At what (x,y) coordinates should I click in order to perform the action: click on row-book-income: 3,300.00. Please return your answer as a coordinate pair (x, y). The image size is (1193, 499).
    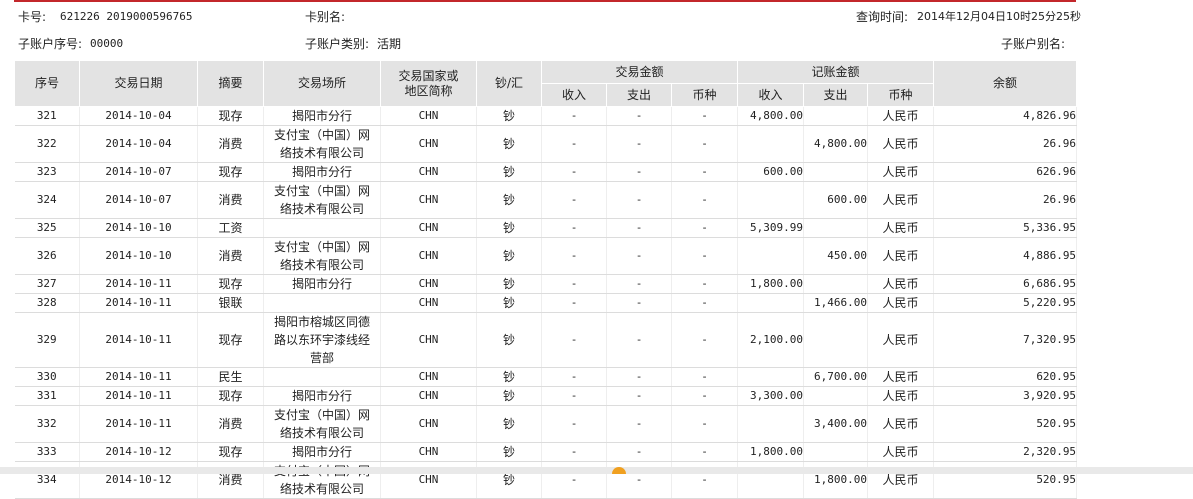
    Looking at the image, I should click on (771, 396).